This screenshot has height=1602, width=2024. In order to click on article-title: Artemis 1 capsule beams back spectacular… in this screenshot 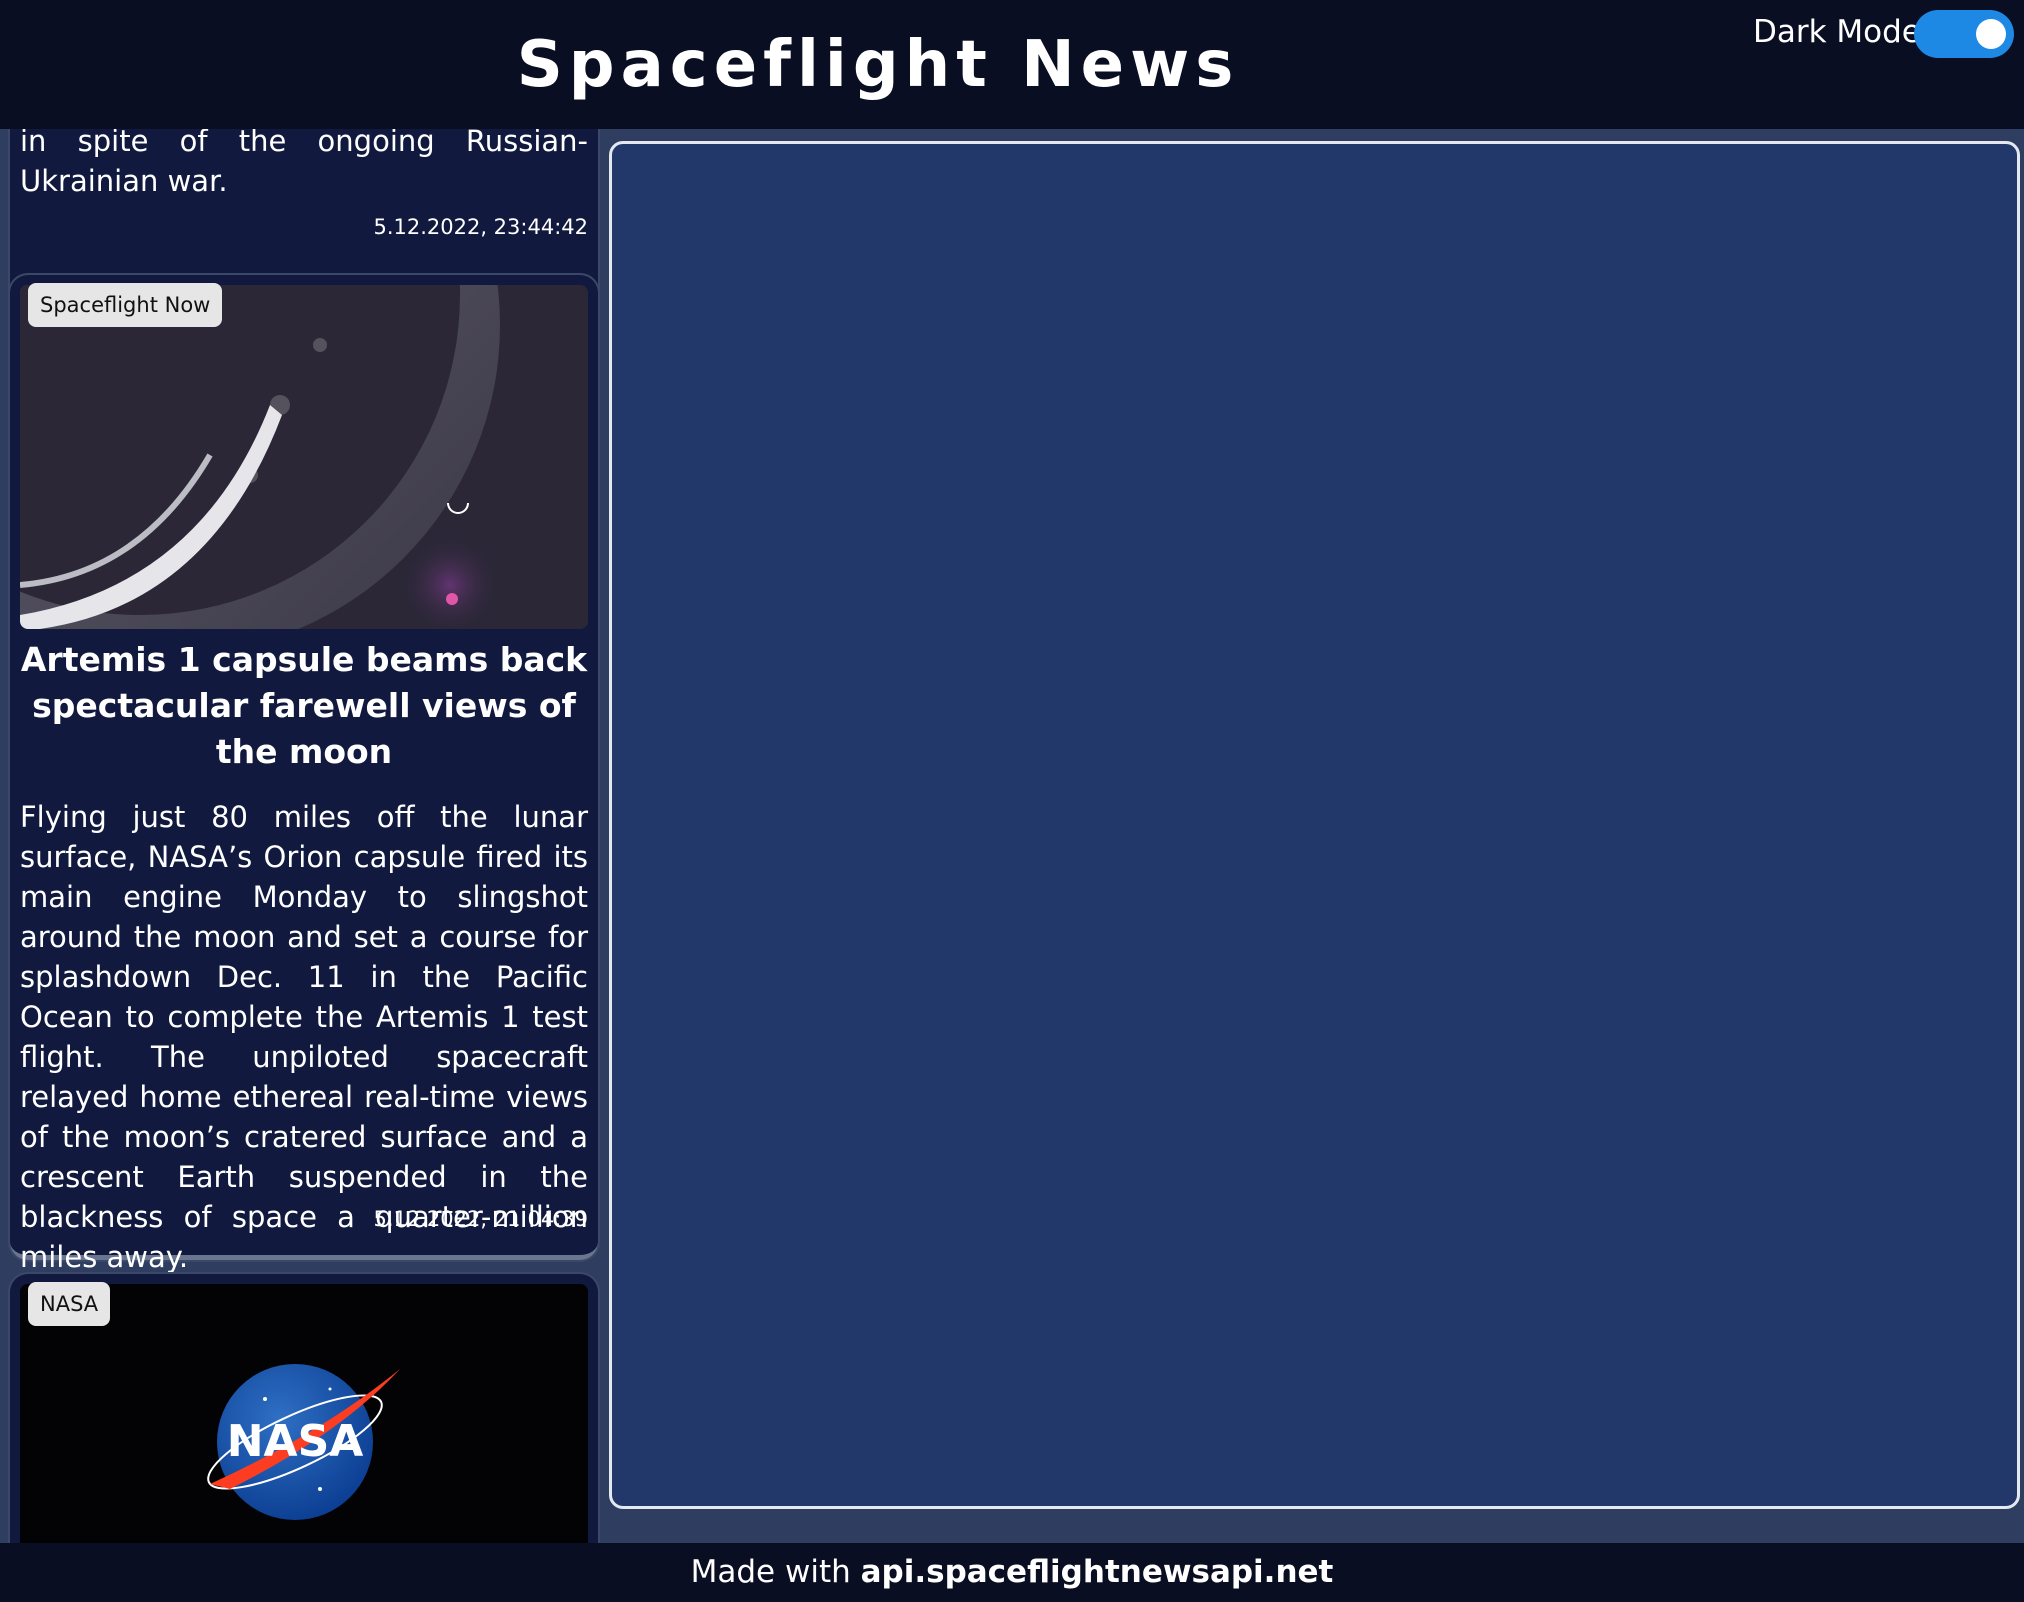, I will do `click(304, 706)`.